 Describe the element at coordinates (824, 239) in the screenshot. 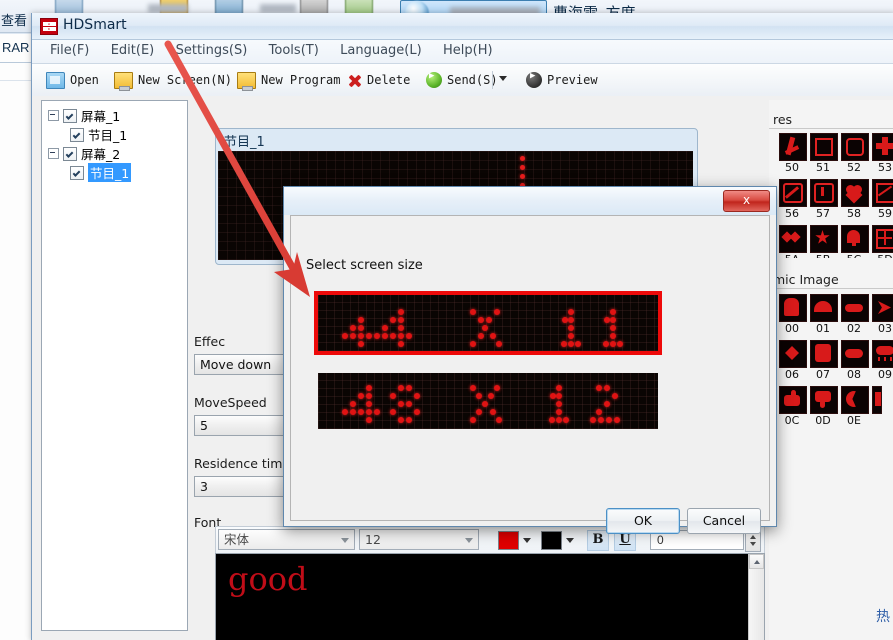

I see `gallery-cell-5B` at that location.